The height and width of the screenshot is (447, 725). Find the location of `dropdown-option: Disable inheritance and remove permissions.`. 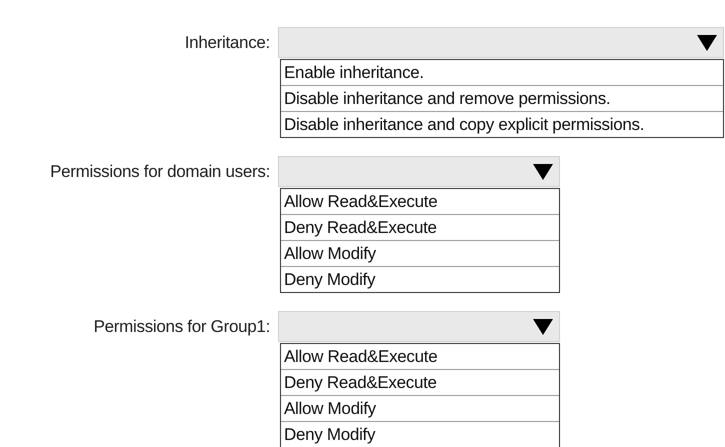

dropdown-option: Disable inheritance and remove permissions. is located at coordinates (502, 98).